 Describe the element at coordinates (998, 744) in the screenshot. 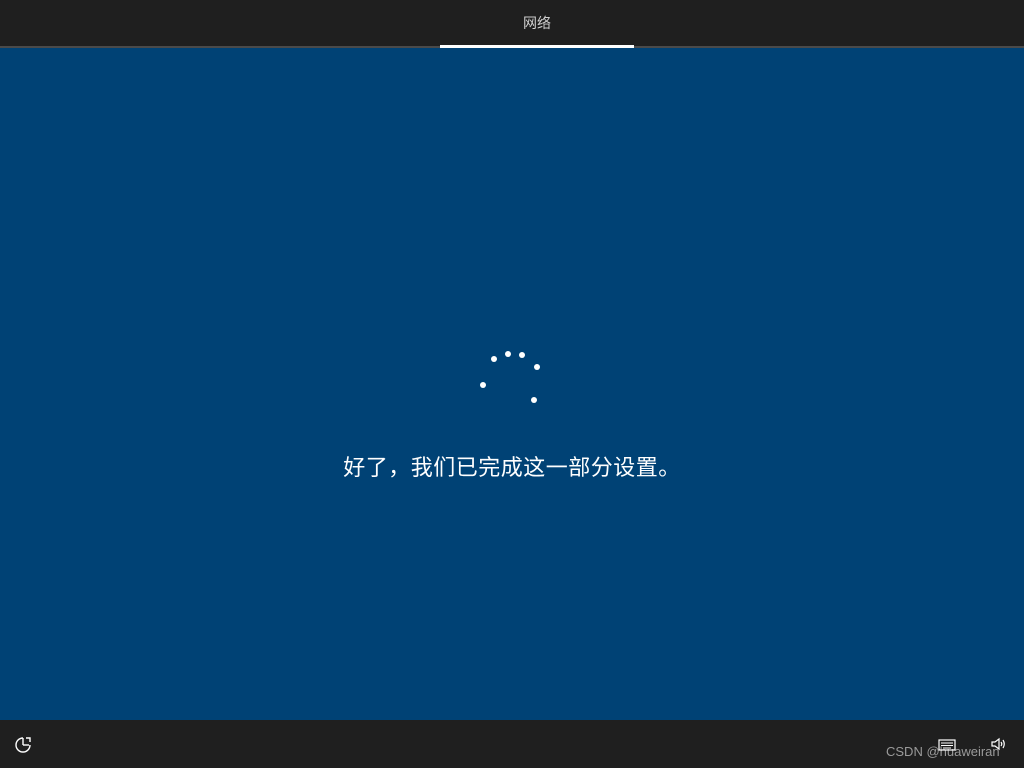

I see `volume-icon` at that location.